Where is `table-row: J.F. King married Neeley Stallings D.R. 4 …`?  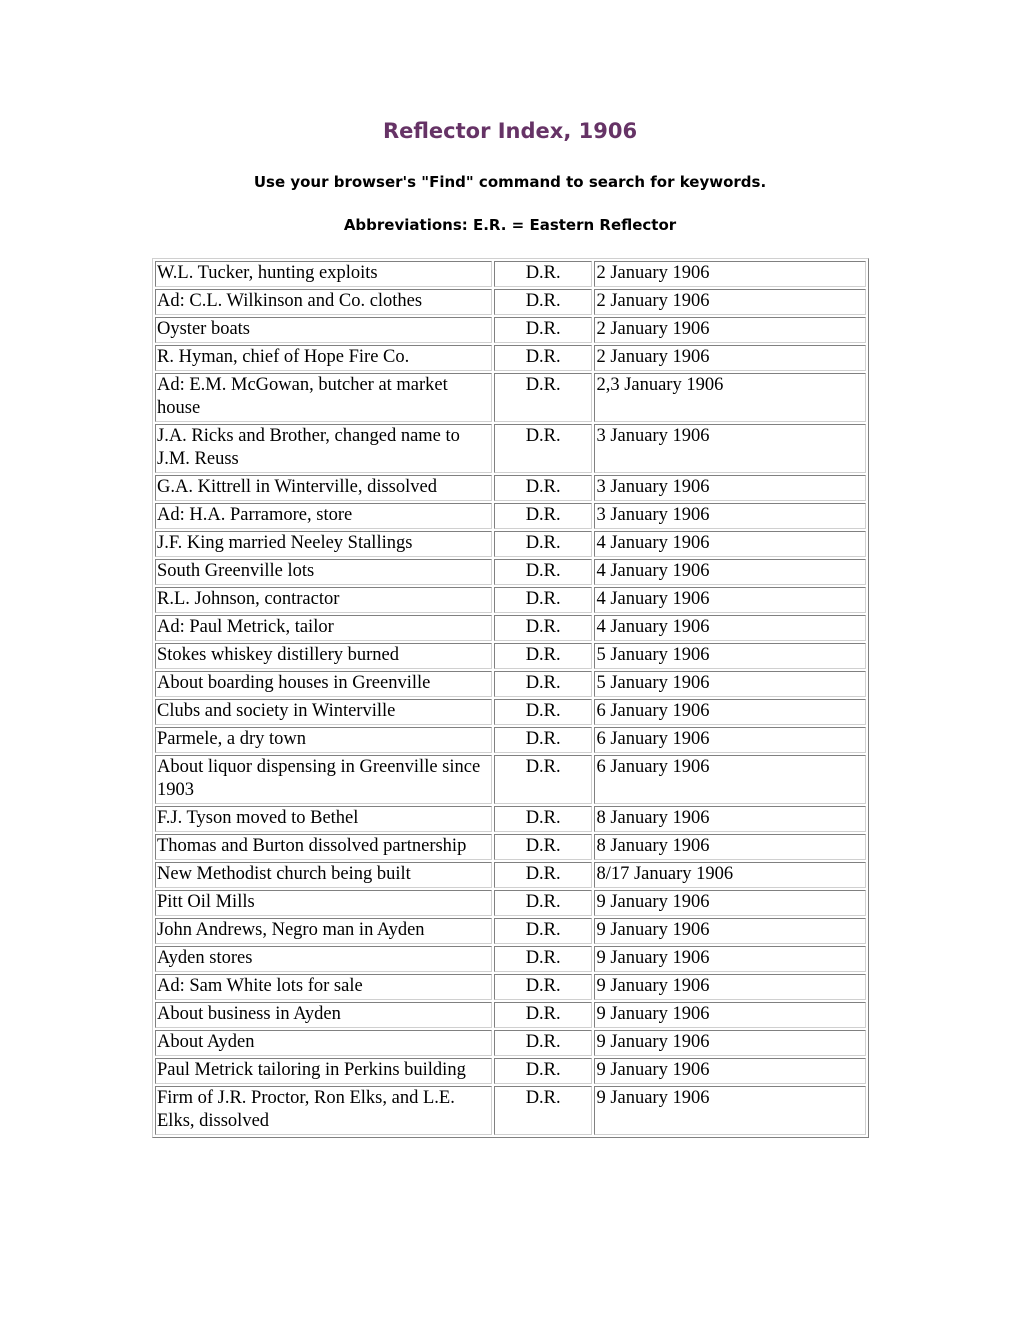
table-row: J.F. King married Neeley Stallings D.R. 4 … is located at coordinates (510, 544).